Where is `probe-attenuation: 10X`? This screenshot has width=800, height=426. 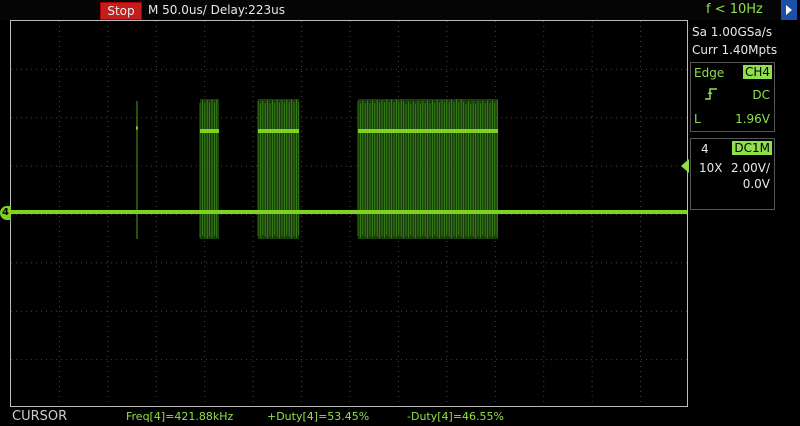
probe-attenuation: 10X is located at coordinates (711, 168).